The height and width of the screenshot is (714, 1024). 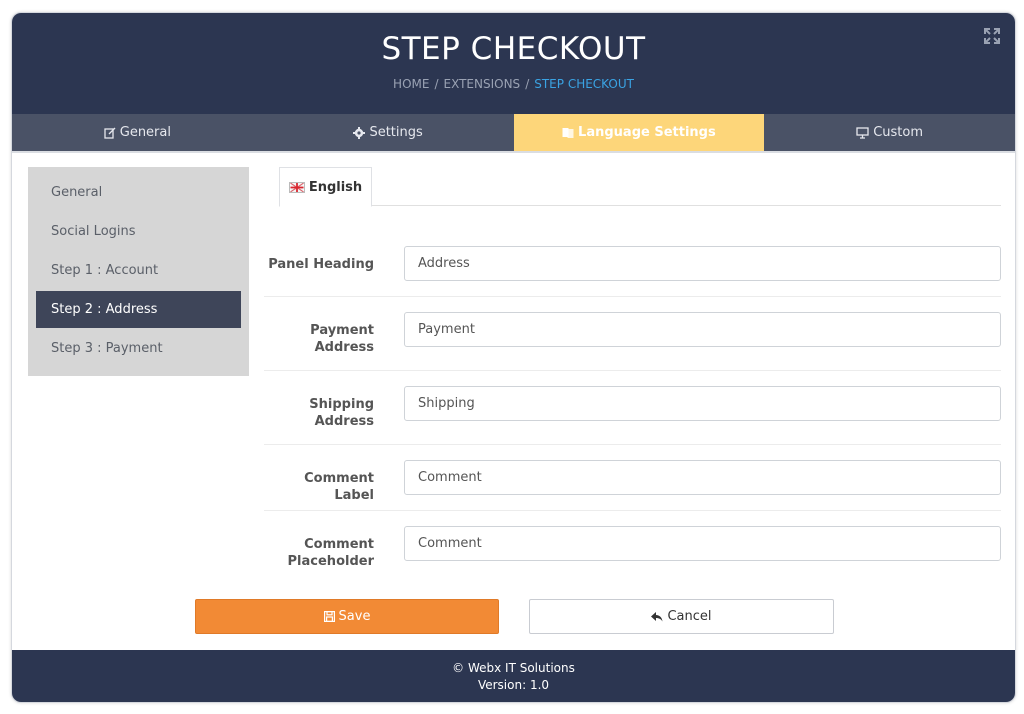 What do you see at coordinates (689, 616) in the screenshot?
I see `cancel-button-label: Cancel` at bounding box center [689, 616].